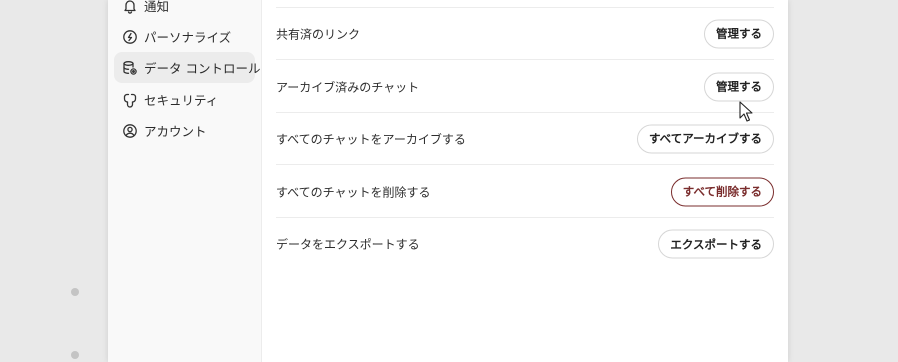  I want to click on sidebar-item-label: セキュリティ, so click(181, 100).